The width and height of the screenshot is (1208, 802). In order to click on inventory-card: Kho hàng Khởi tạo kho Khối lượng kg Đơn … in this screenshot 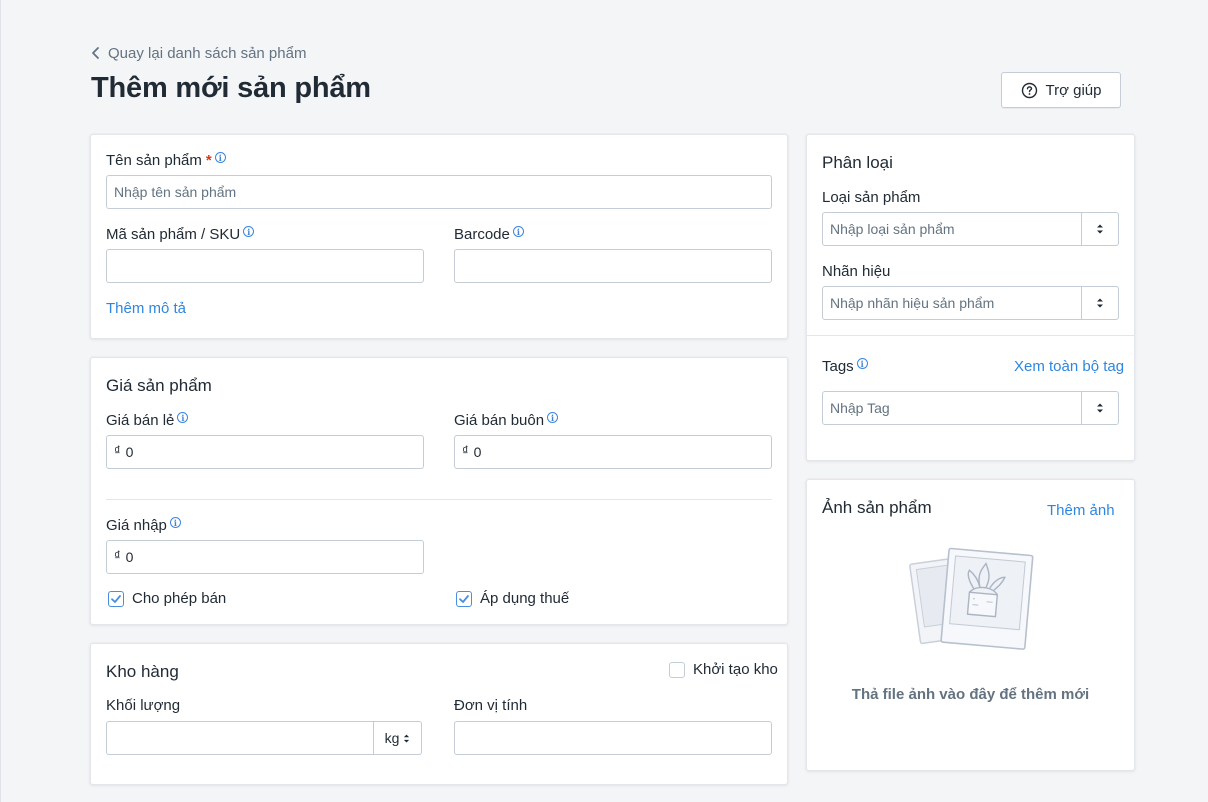, I will do `click(439, 714)`.